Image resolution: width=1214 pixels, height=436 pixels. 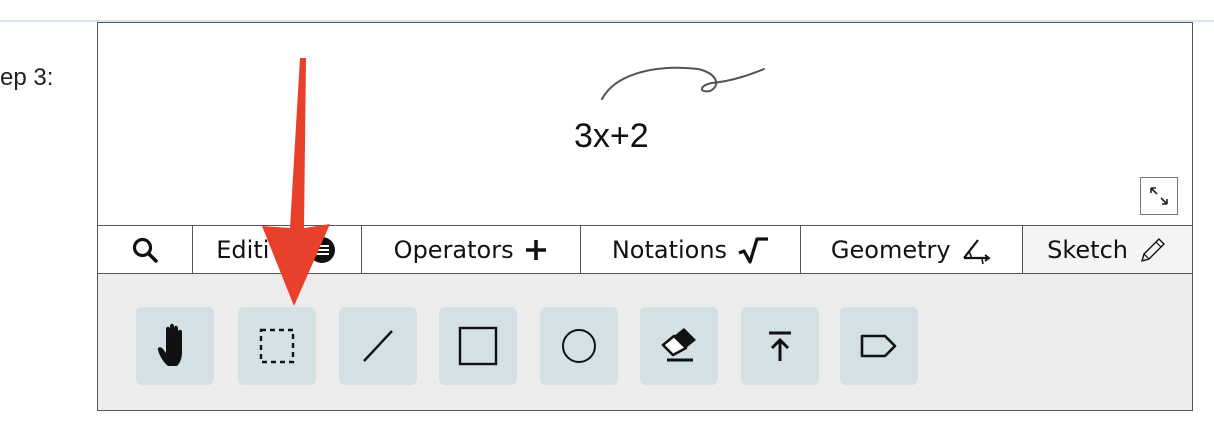 I want to click on tool-circle, so click(x=579, y=346).